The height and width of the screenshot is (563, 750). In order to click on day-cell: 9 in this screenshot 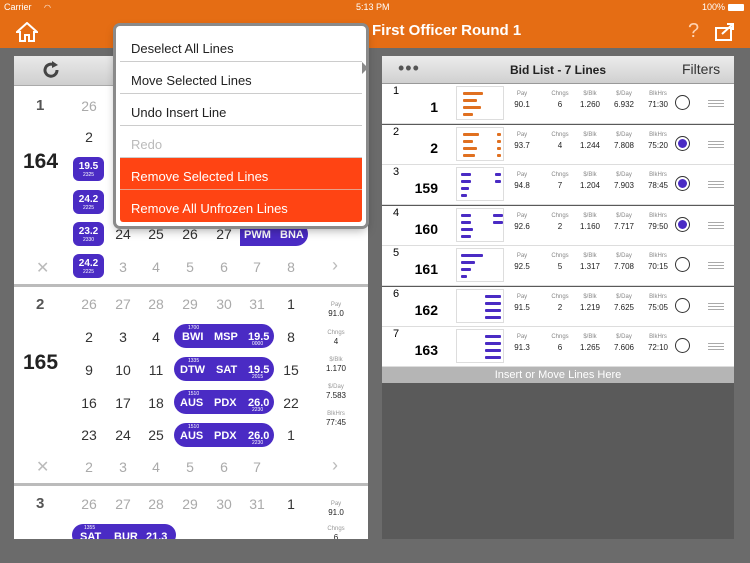, I will do `click(89, 370)`.